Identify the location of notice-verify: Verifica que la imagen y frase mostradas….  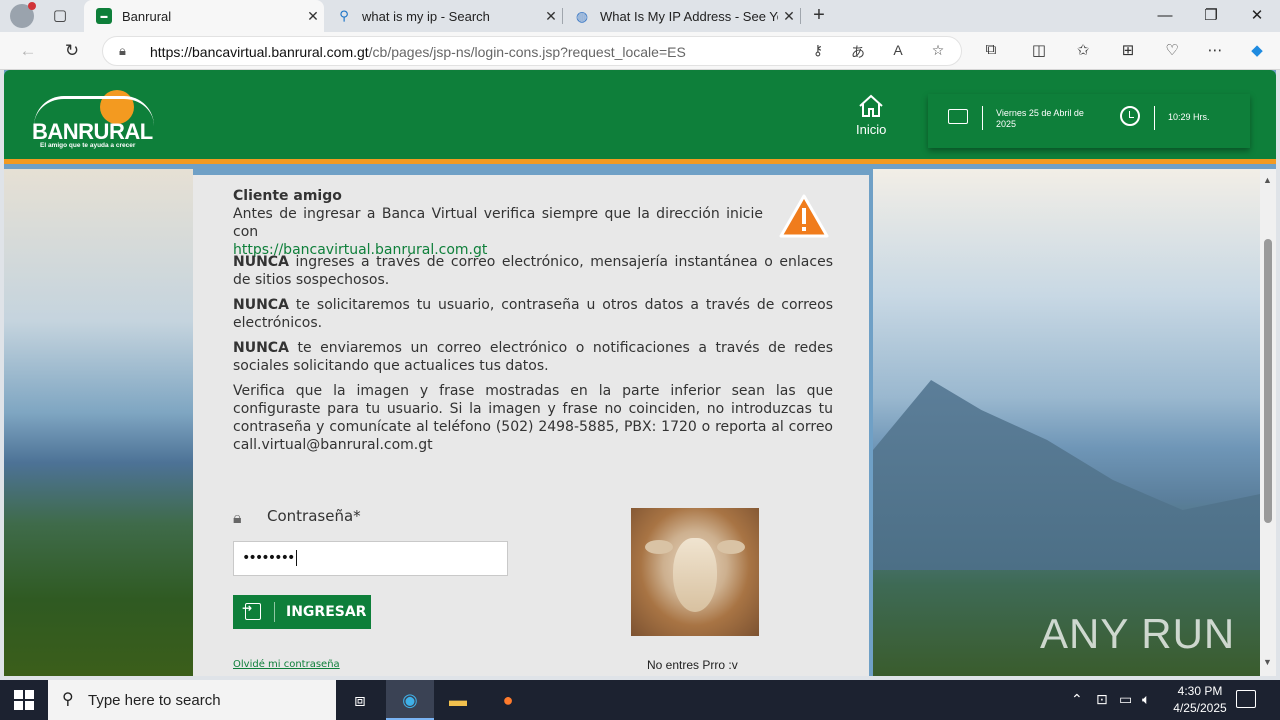
(533, 418).